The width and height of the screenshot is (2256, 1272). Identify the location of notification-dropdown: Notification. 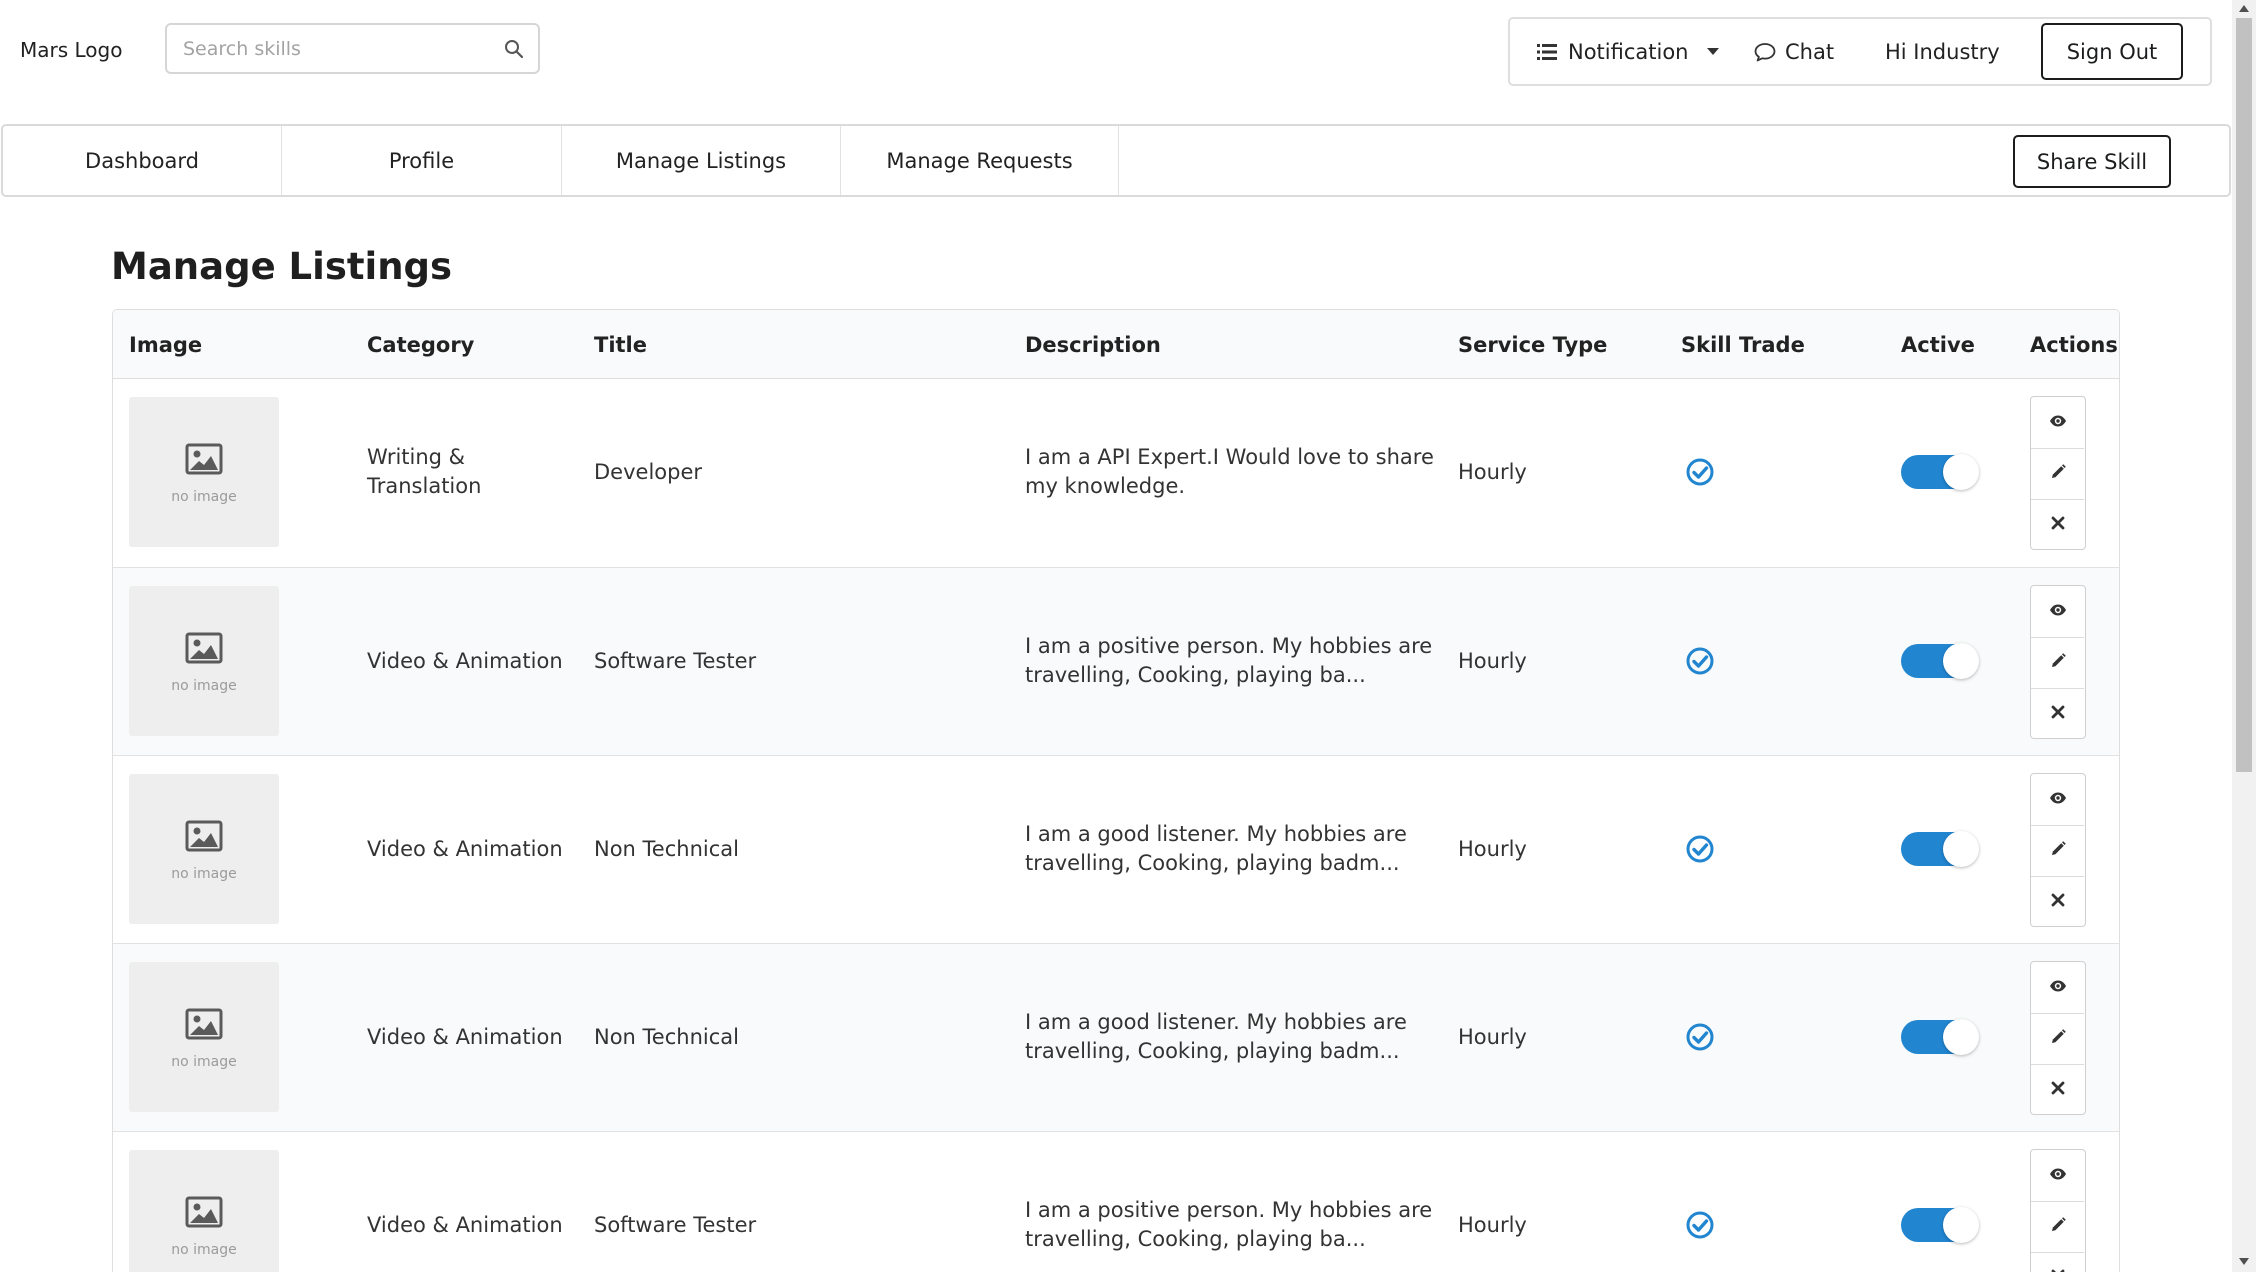
(1628, 51).